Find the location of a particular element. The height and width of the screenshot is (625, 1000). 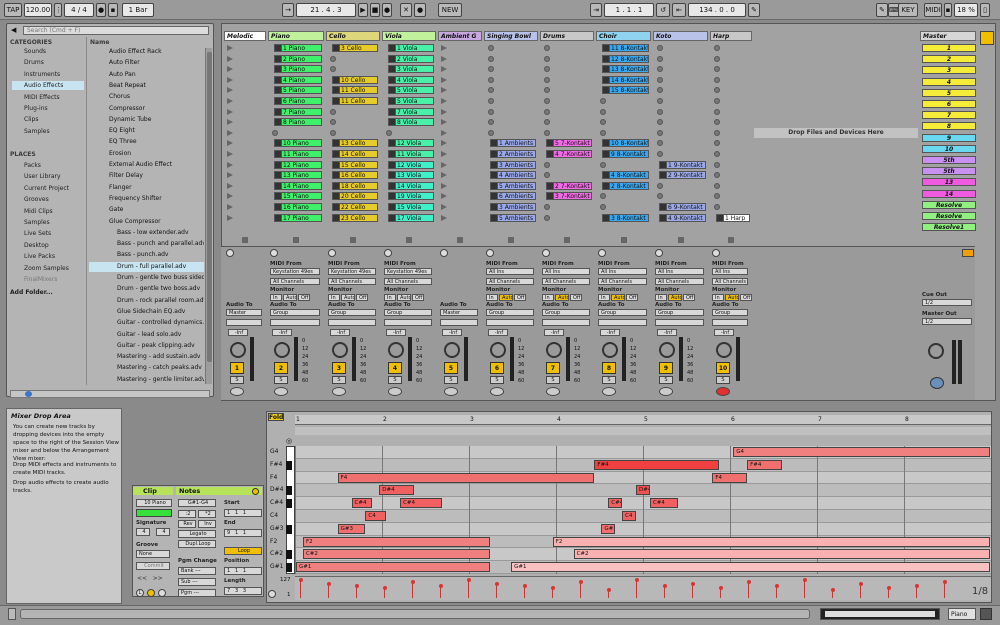

scene-launch-10: 10 is located at coordinates (949, 148).